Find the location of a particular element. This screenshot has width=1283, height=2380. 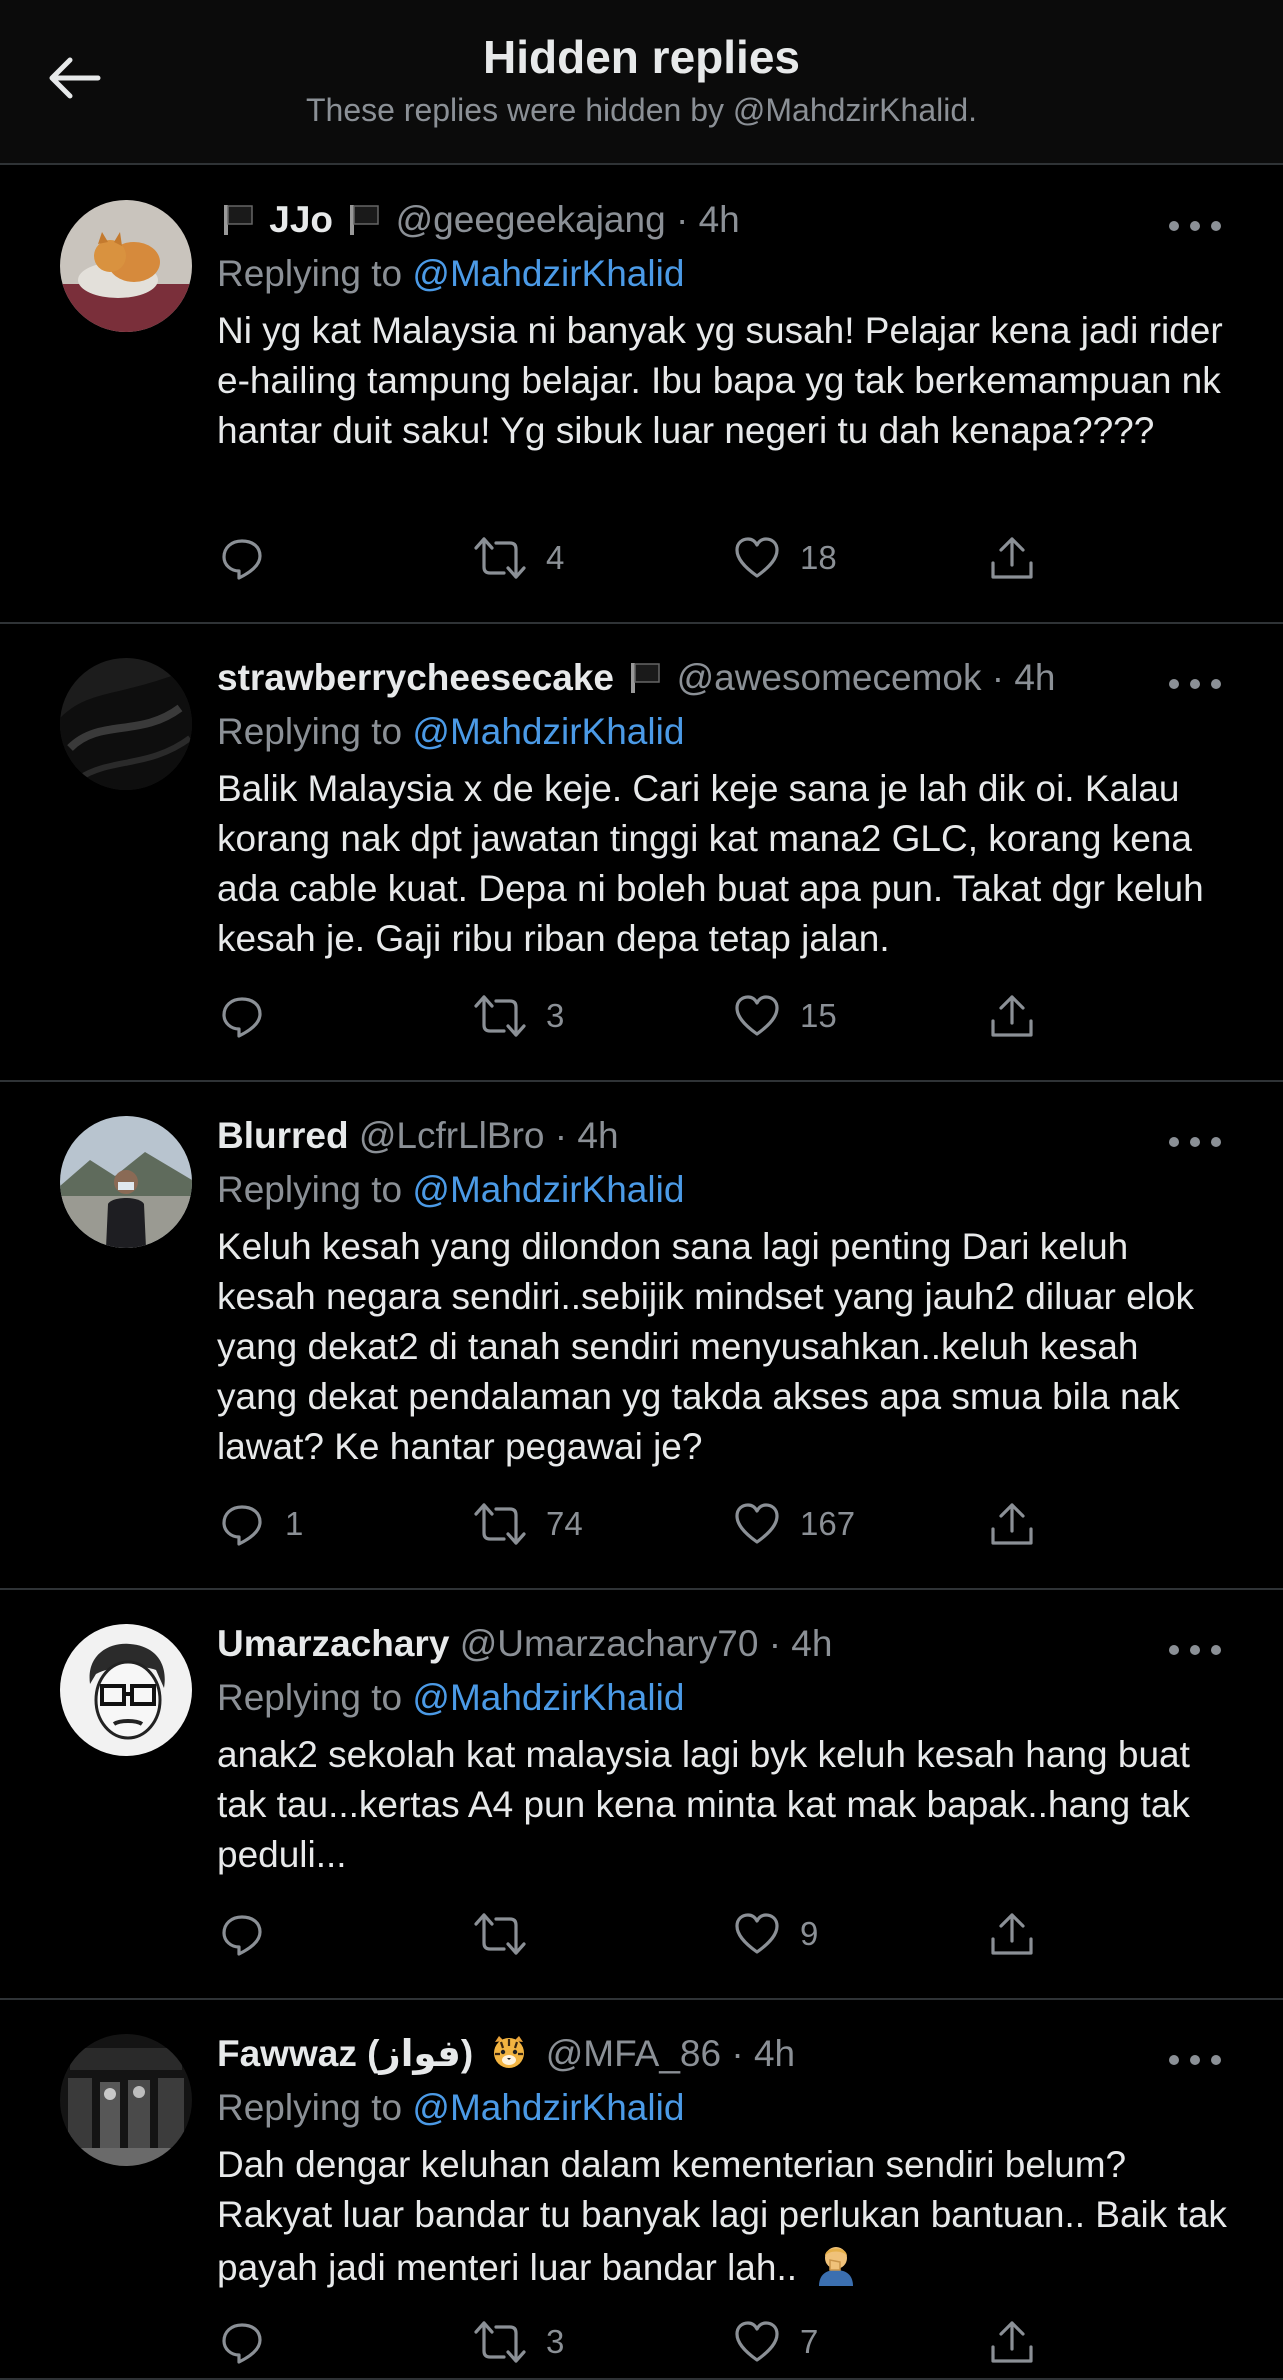

retweet-button: 4 is located at coordinates (518, 558).